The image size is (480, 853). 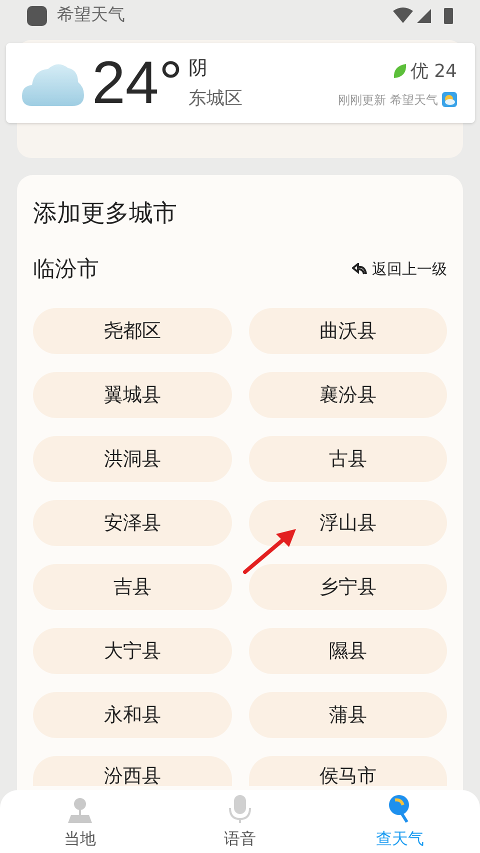 I want to click on nav-tab: 当地, so click(x=80, y=821).